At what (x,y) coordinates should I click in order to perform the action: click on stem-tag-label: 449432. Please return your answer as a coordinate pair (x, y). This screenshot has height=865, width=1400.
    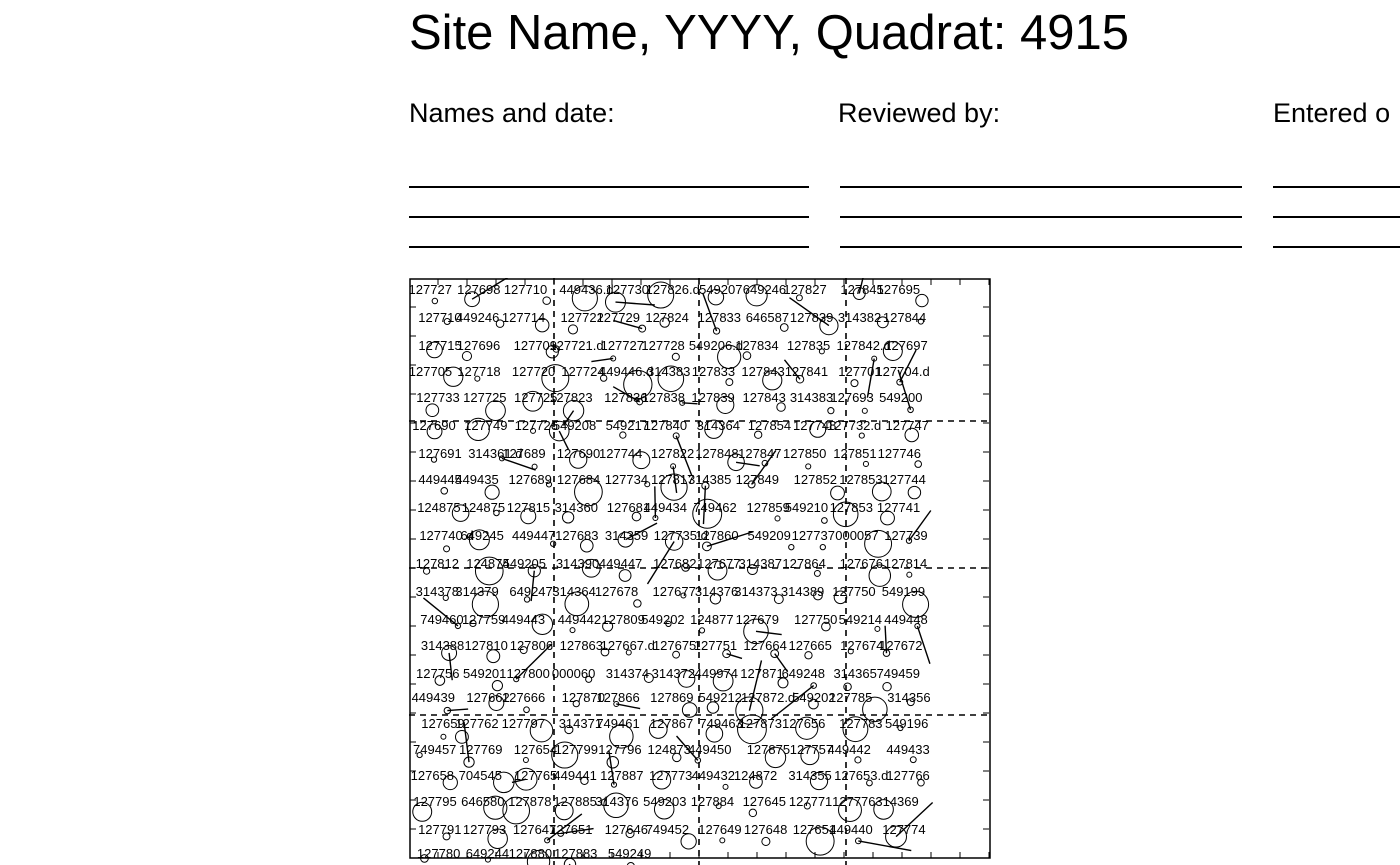
    Looking at the image, I should click on (713, 775).